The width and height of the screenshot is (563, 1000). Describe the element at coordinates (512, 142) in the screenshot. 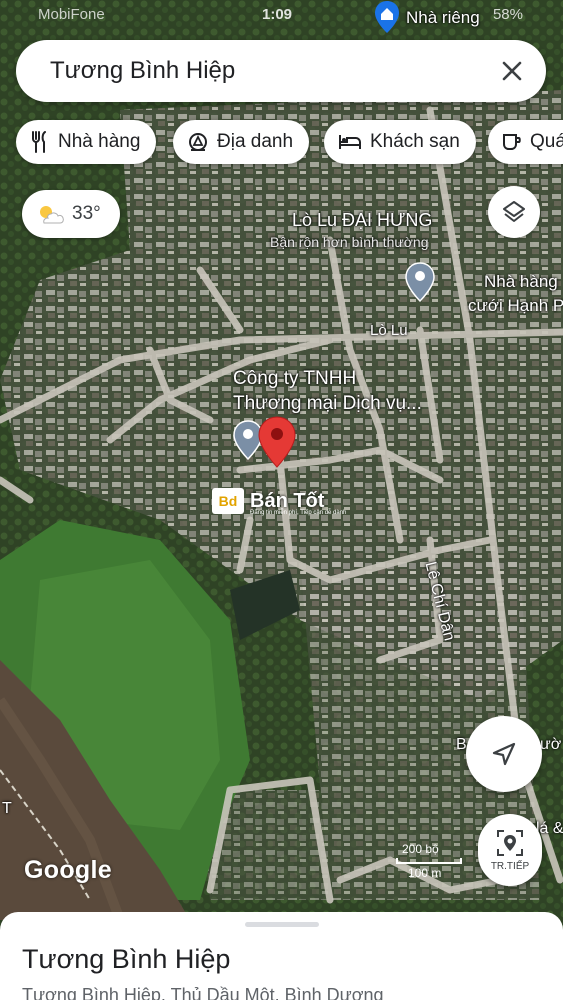

I see `coffee-icon` at that location.